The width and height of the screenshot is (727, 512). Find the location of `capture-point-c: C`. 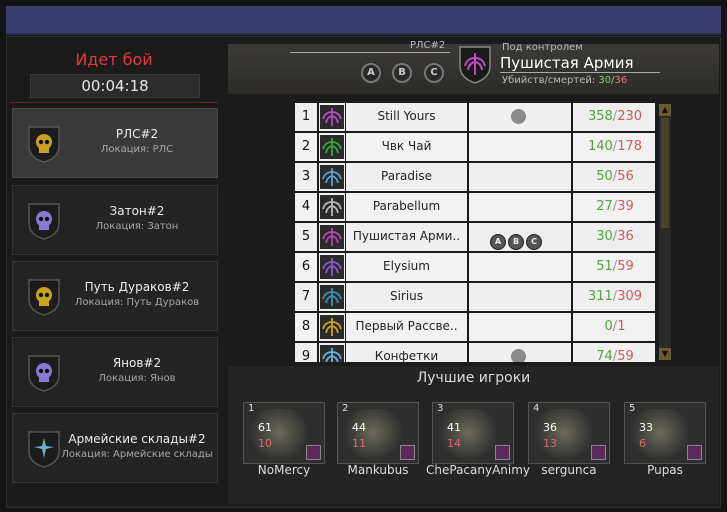

capture-point-c: C is located at coordinates (434, 73).